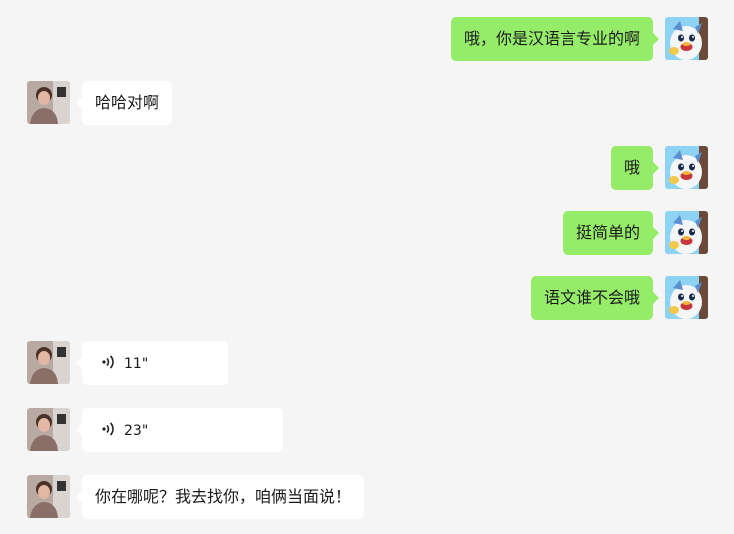 This screenshot has height=534, width=734. Describe the element at coordinates (367, 103) in the screenshot. I see `message-row: 哈哈对啊` at that location.